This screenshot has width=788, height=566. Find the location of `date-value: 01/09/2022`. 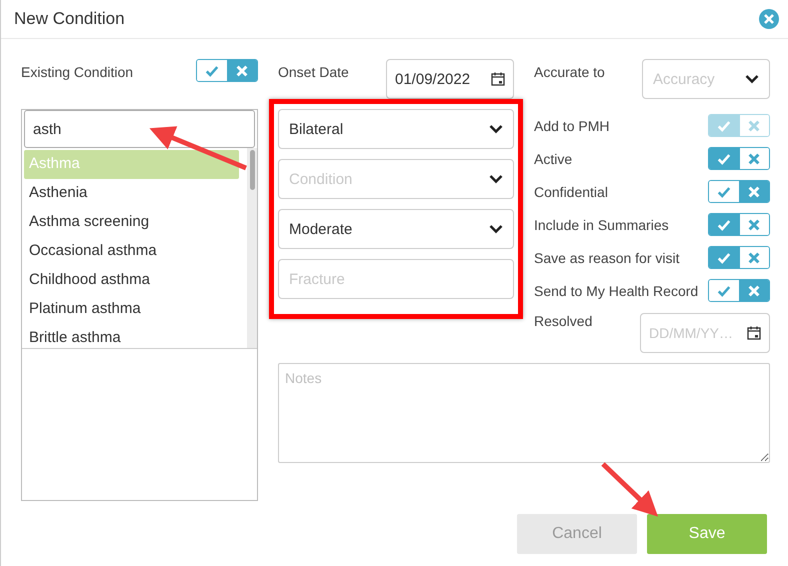

date-value: 01/09/2022 is located at coordinates (432, 79).